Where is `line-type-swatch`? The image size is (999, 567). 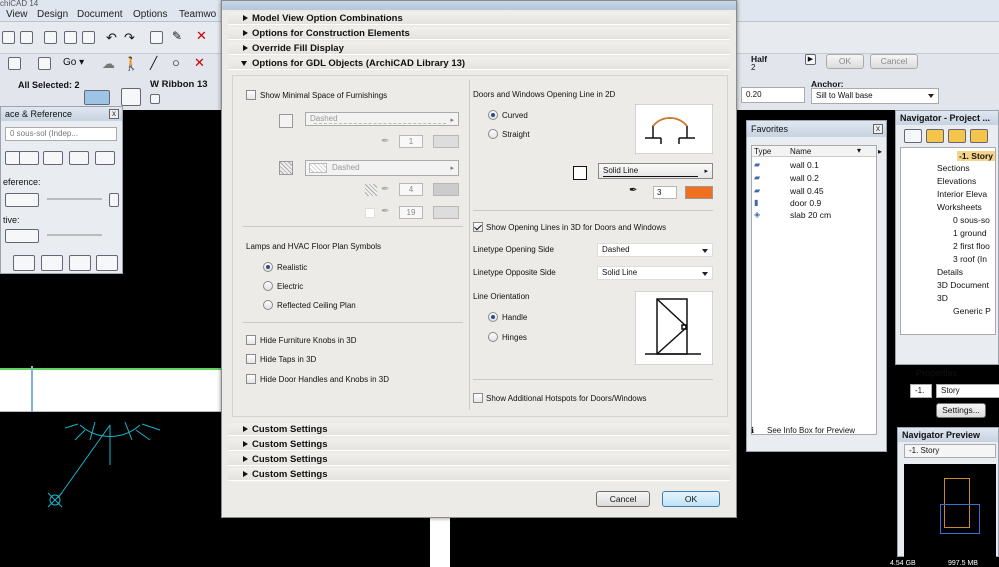 line-type-swatch is located at coordinates (580, 173).